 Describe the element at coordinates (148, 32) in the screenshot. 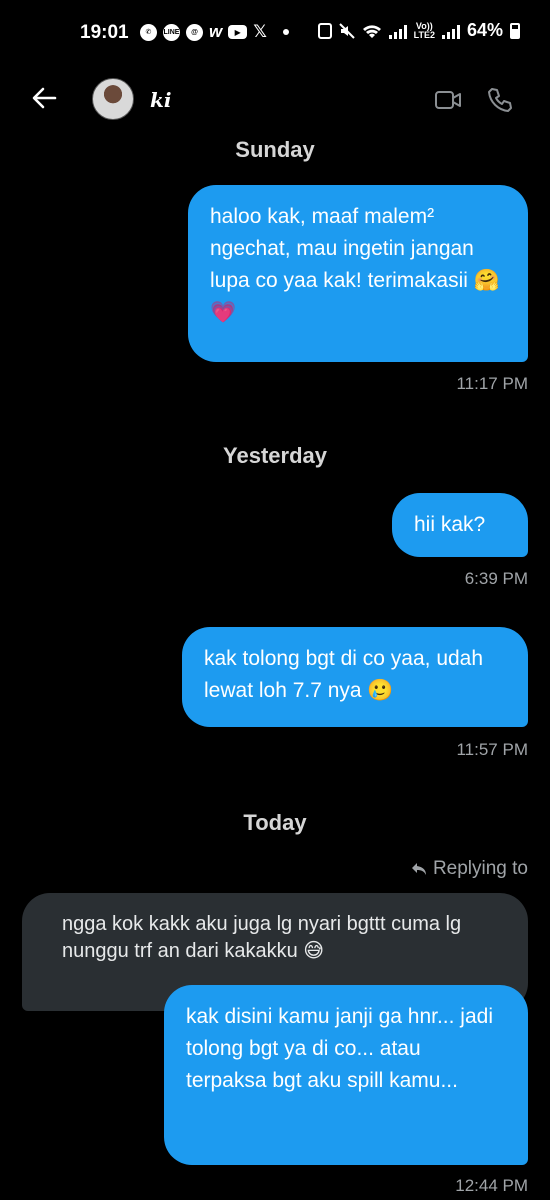

I see `whatsapp-icon: ✆` at that location.